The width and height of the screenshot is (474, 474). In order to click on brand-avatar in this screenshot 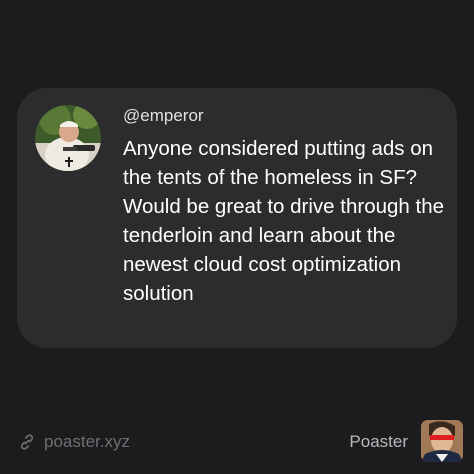, I will do `click(442, 441)`.